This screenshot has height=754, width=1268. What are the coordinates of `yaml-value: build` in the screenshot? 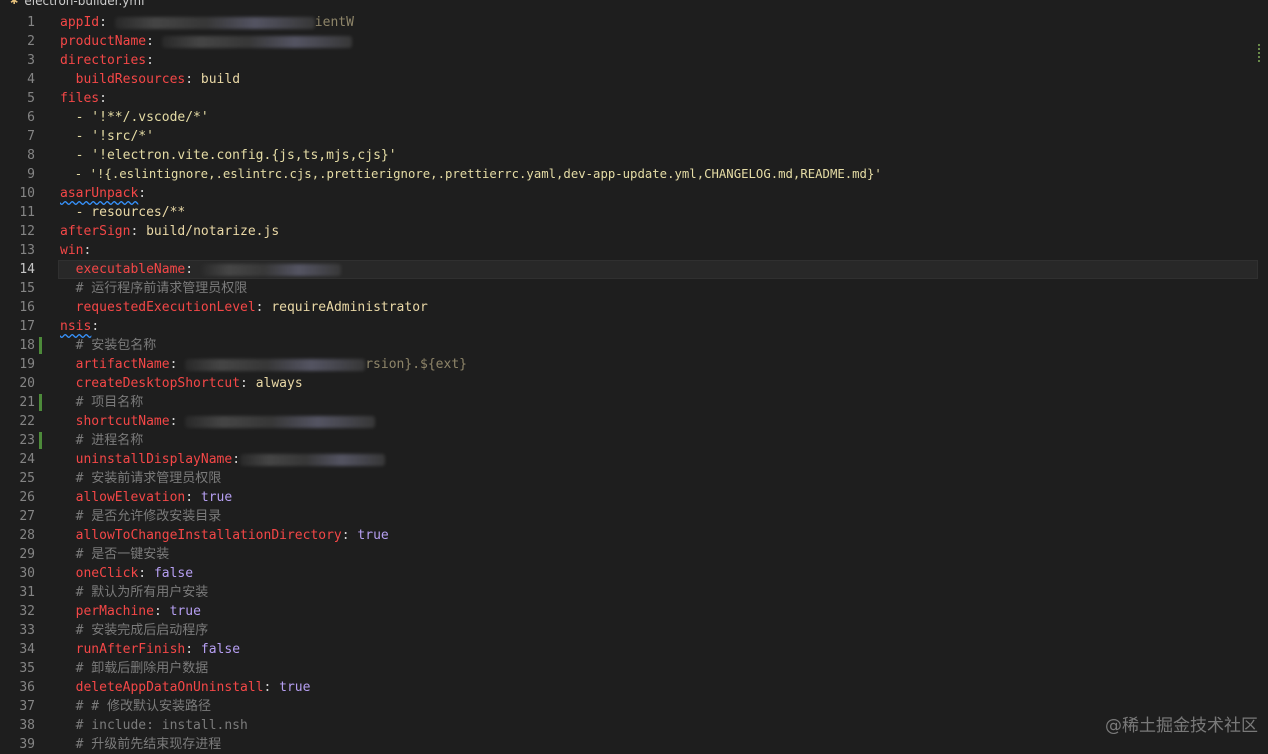 It's located at (220, 79).